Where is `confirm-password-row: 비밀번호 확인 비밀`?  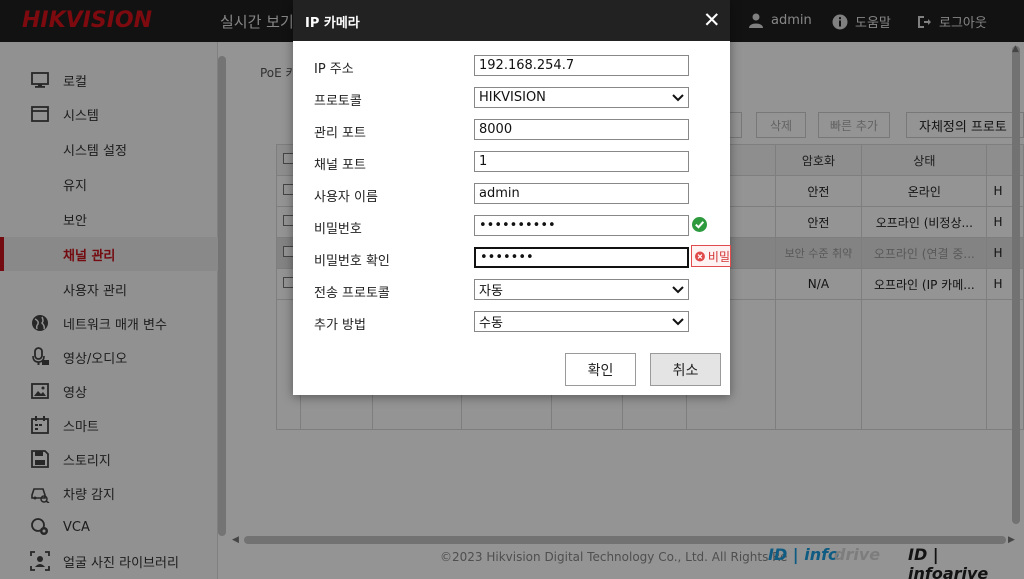 confirm-password-row: 비밀번호 확인 비밀 is located at coordinates (512, 258).